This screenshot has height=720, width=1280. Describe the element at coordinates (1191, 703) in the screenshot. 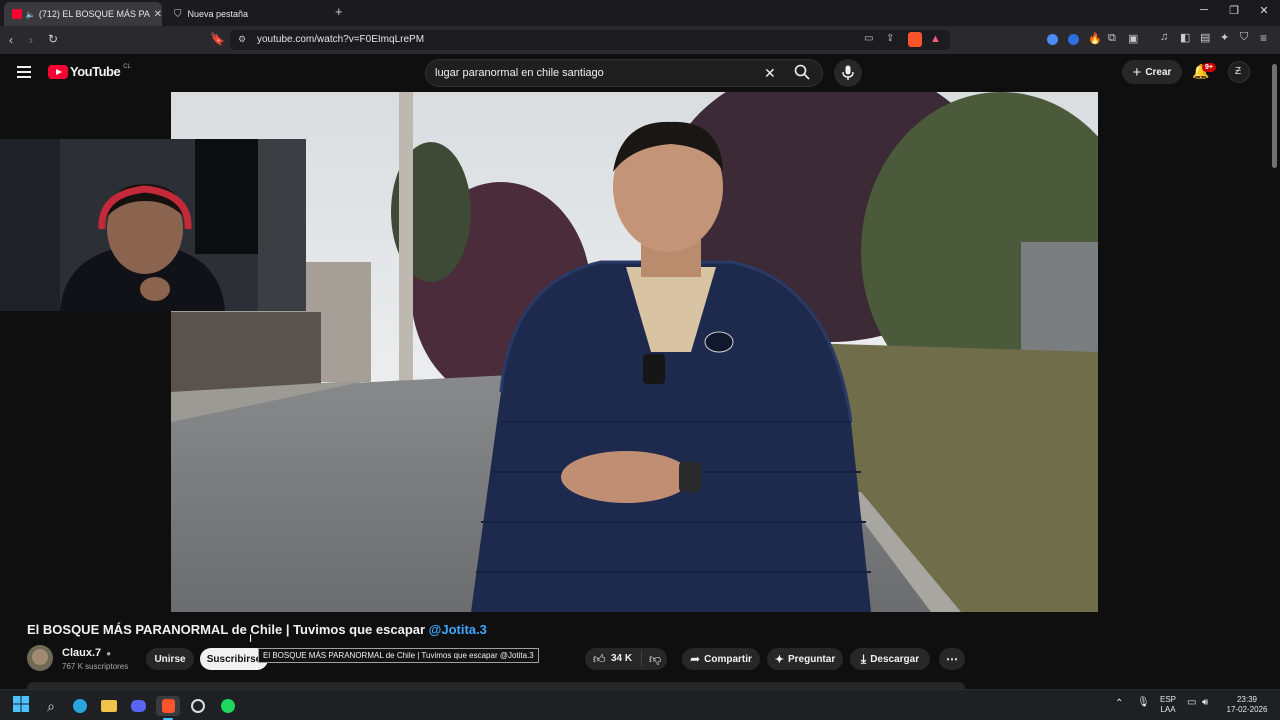

I see `network-icon: ▭` at that location.